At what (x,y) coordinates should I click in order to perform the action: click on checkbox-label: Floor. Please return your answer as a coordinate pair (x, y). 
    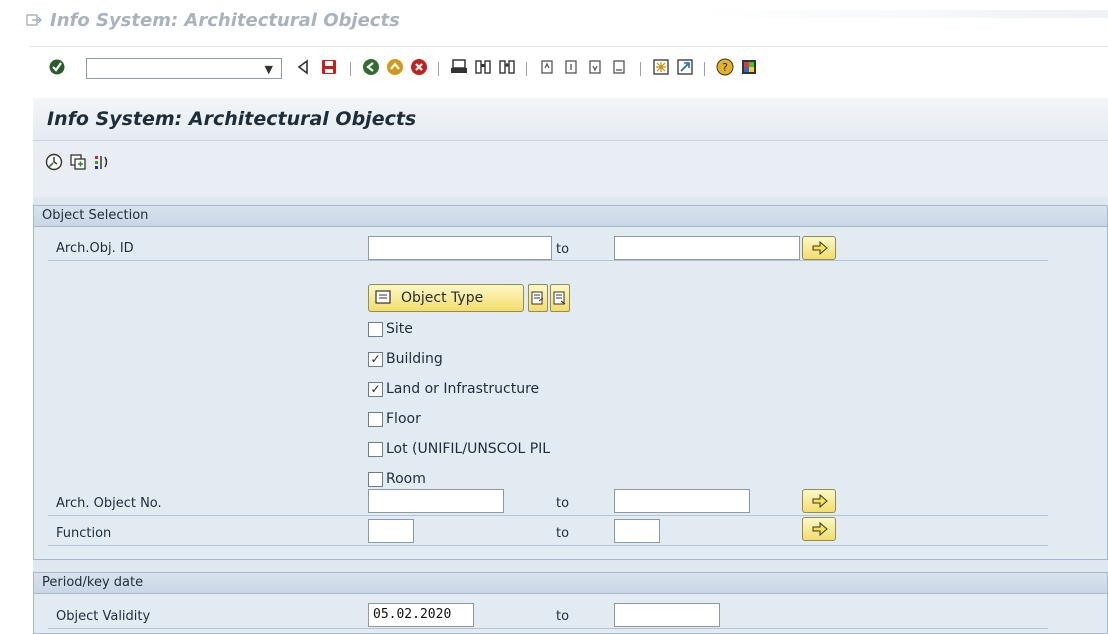
    Looking at the image, I should click on (403, 419).